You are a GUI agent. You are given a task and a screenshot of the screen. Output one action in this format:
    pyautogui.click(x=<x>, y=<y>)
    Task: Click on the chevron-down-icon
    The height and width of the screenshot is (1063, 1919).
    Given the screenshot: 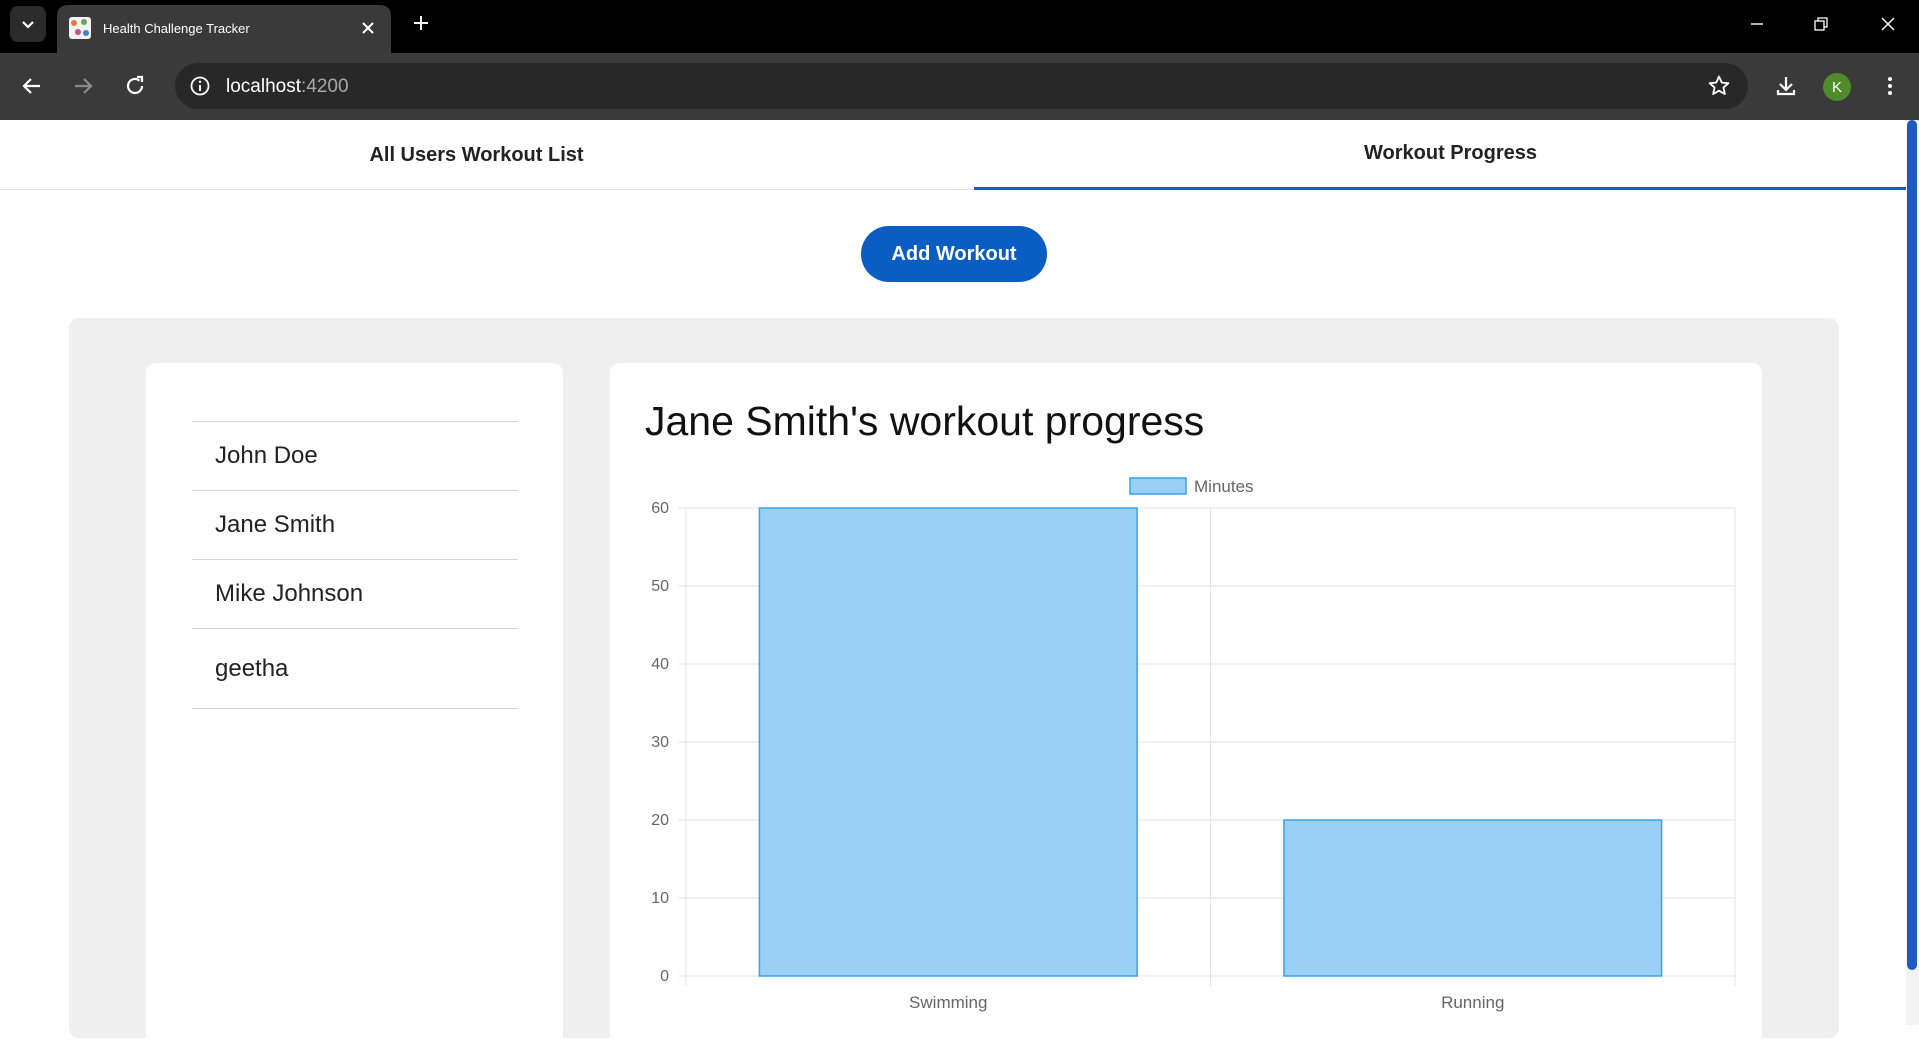 What is the action you would take?
    pyautogui.click(x=28, y=25)
    